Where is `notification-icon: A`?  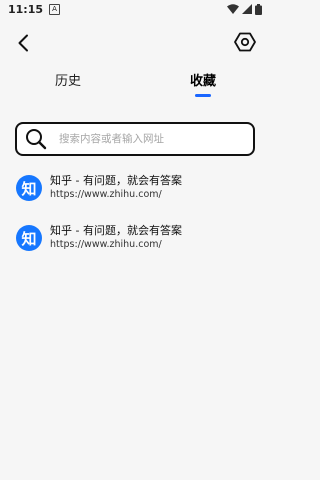 notification-icon: A is located at coordinates (55, 9).